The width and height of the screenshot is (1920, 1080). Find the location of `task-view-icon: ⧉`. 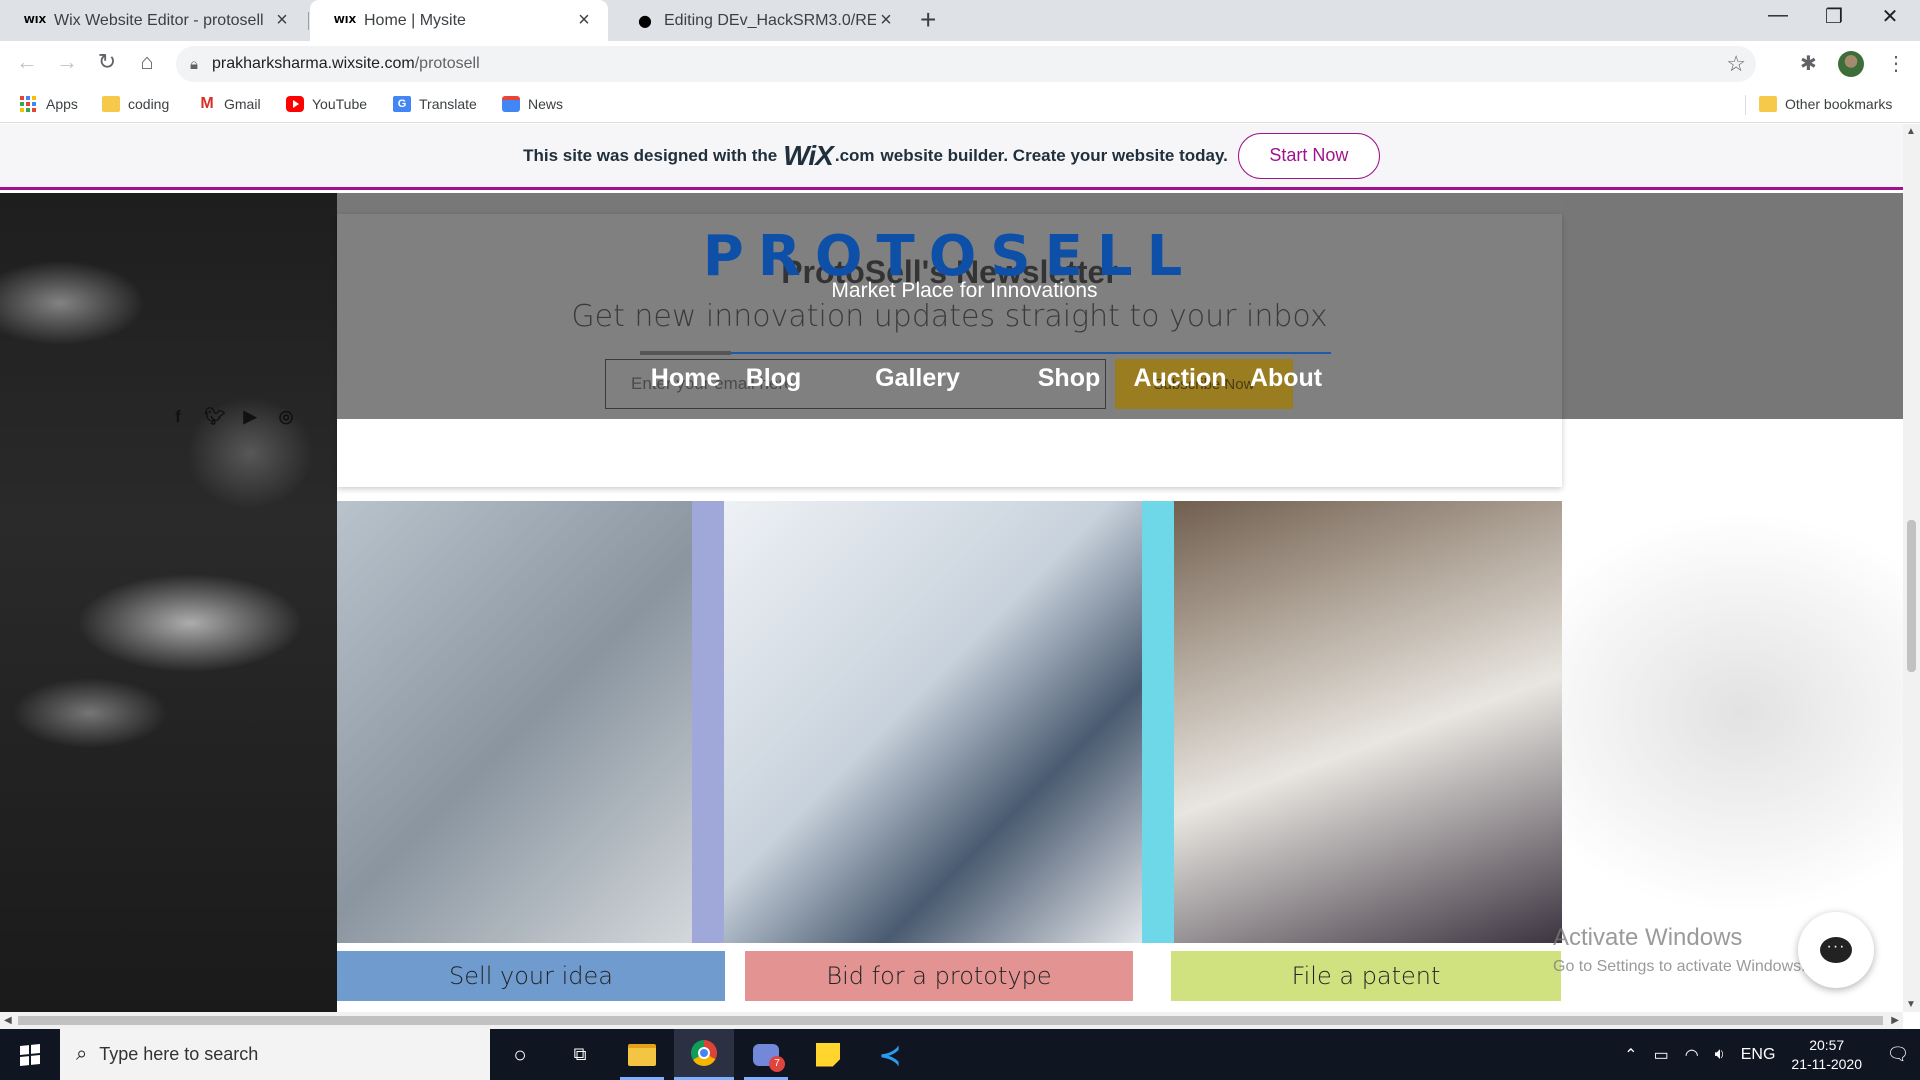

task-view-icon: ⧉ is located at coordinates (580, 1054).